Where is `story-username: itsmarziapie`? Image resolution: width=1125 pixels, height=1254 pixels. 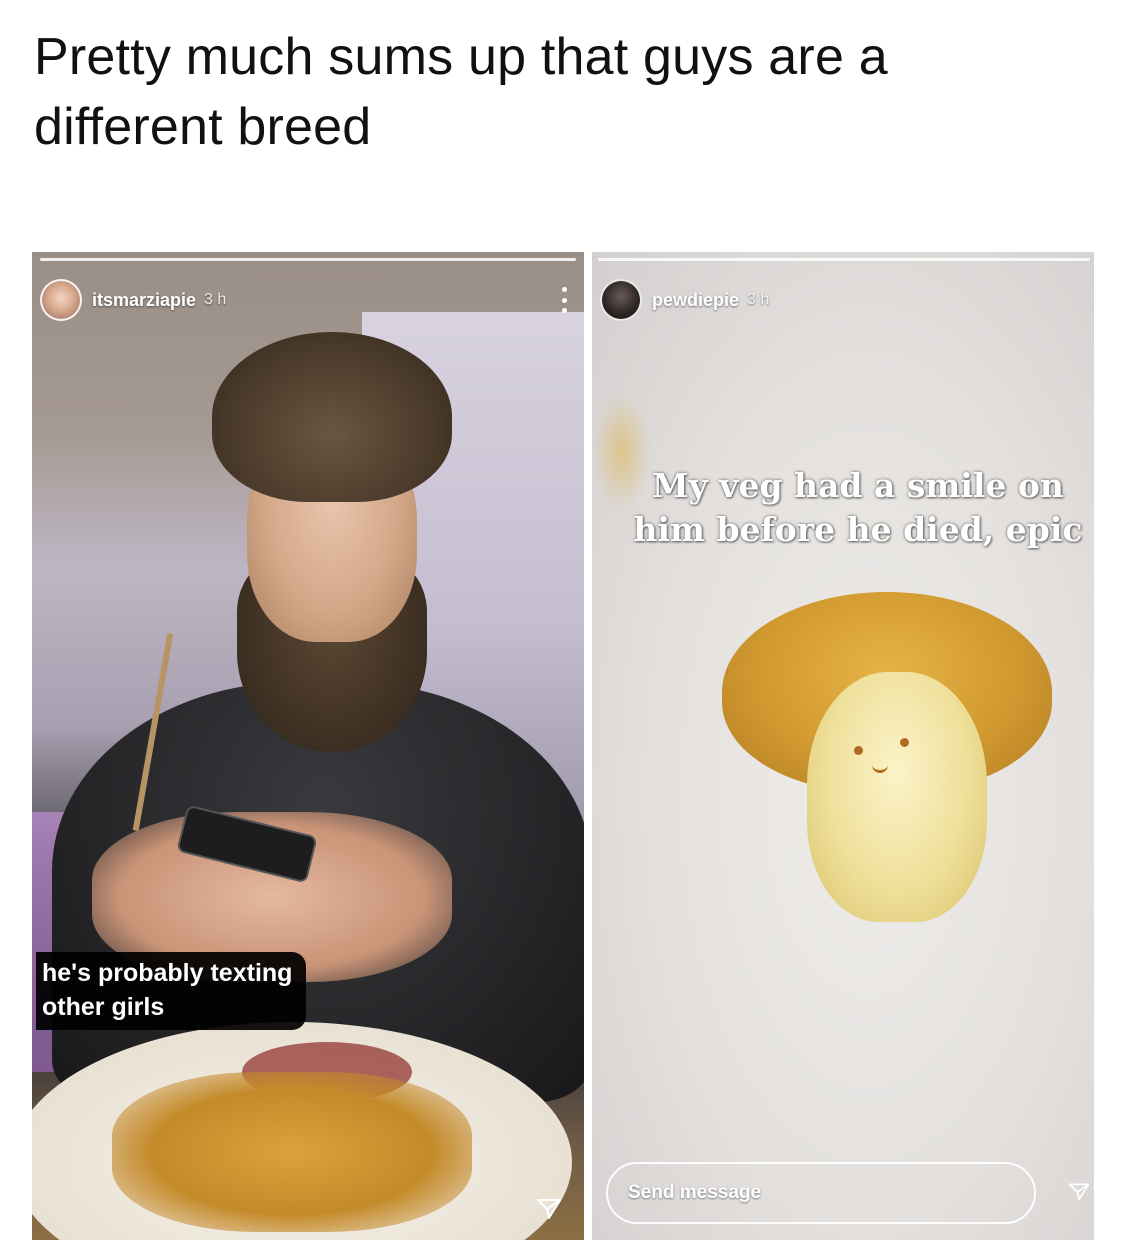 story-username: itsmarziapie is located at coordinates (144, 300).